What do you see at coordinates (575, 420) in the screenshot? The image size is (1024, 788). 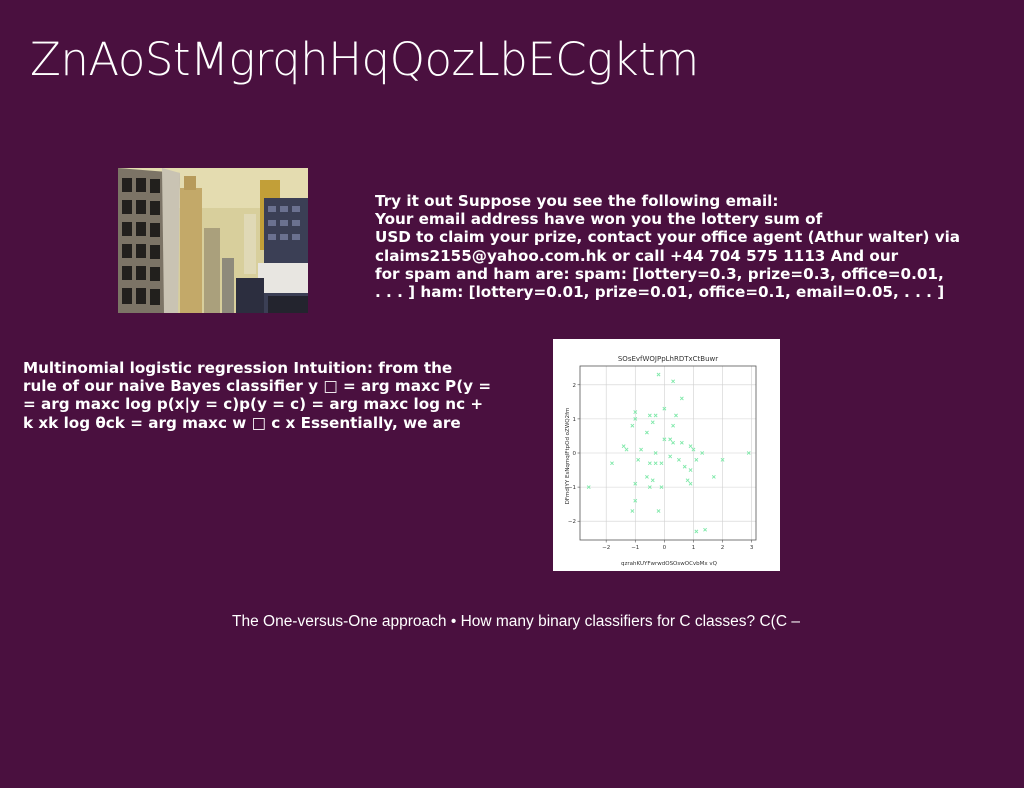 I see `y-tick-label: 1` at bounding box center [575, 420].